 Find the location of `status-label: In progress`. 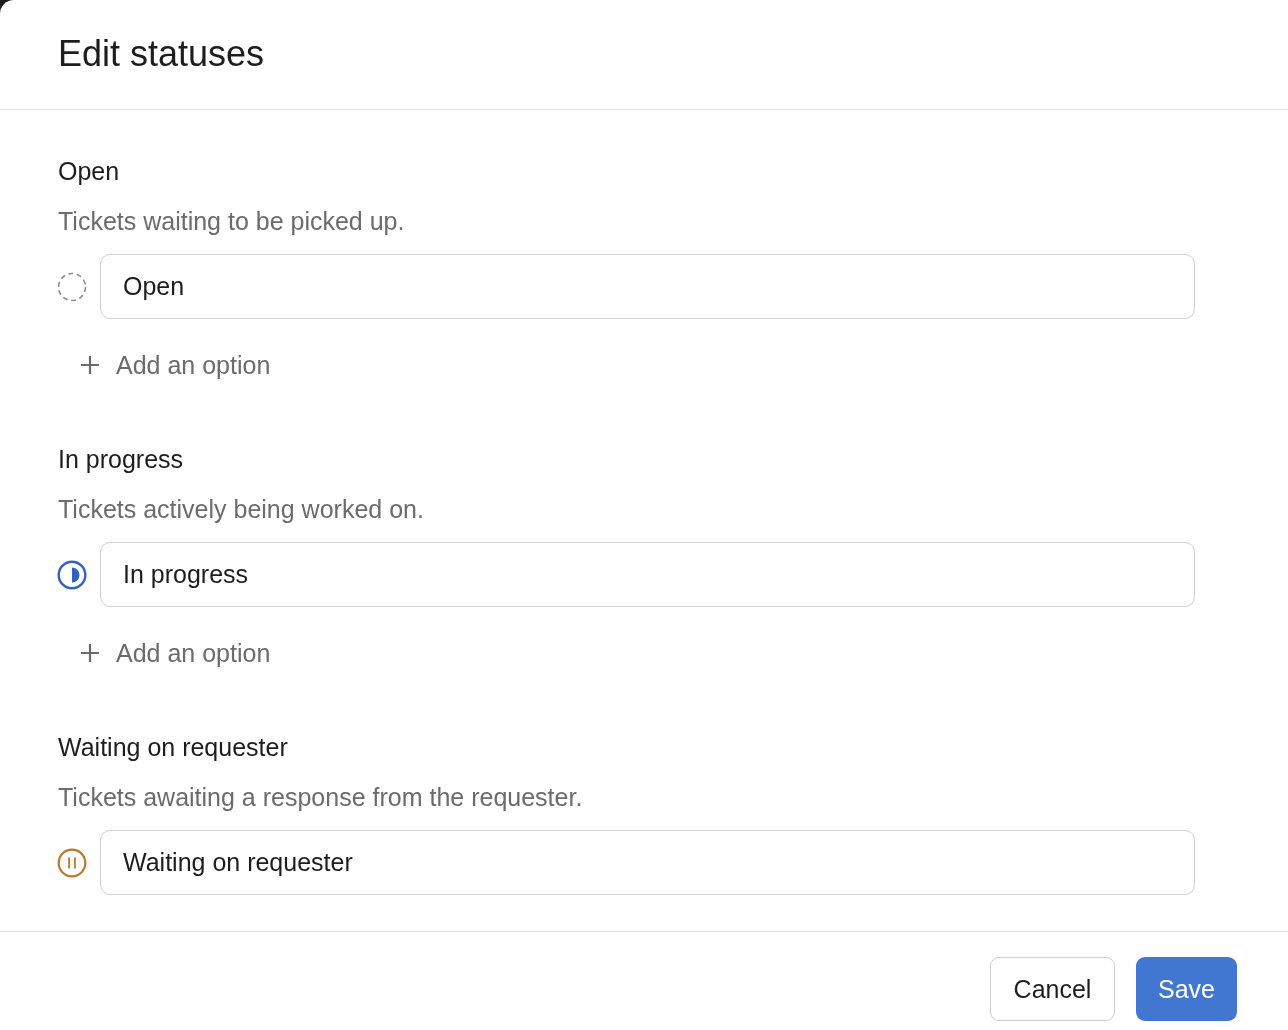

status-label: In progress is located at coordinates (121, 459).